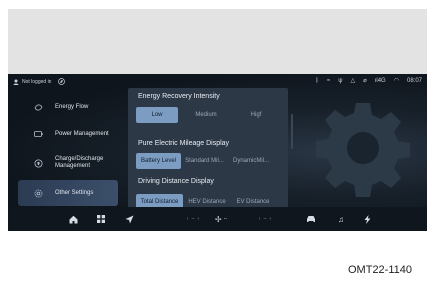  I want to click on pure-electric-mileage-title: Pure Electric Mileage Display, so click(184, 143).